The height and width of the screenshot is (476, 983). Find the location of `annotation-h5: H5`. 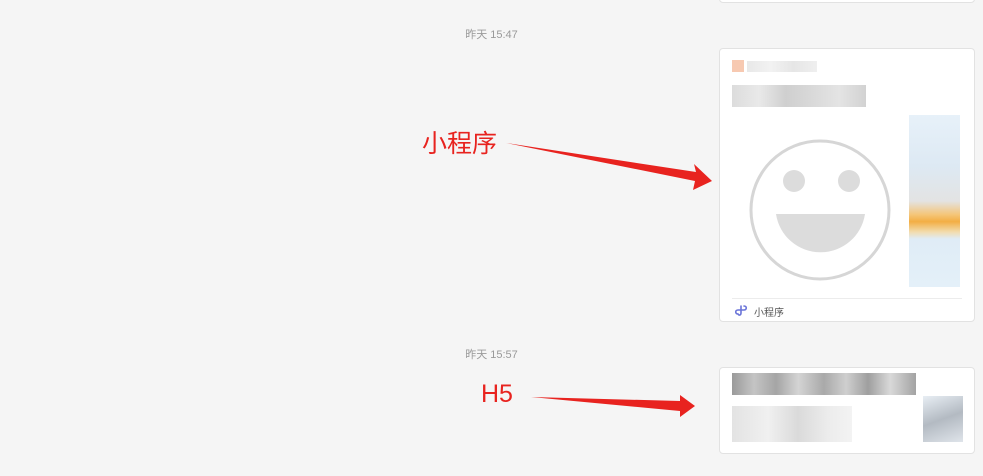

annotation-h5: H5 is located at coordinates (497, 394).